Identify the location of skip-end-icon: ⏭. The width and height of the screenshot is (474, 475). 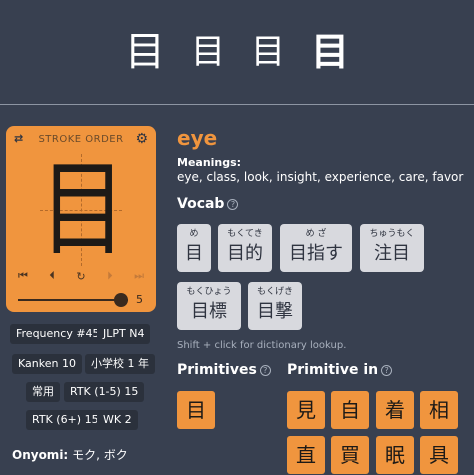
(139, 276).